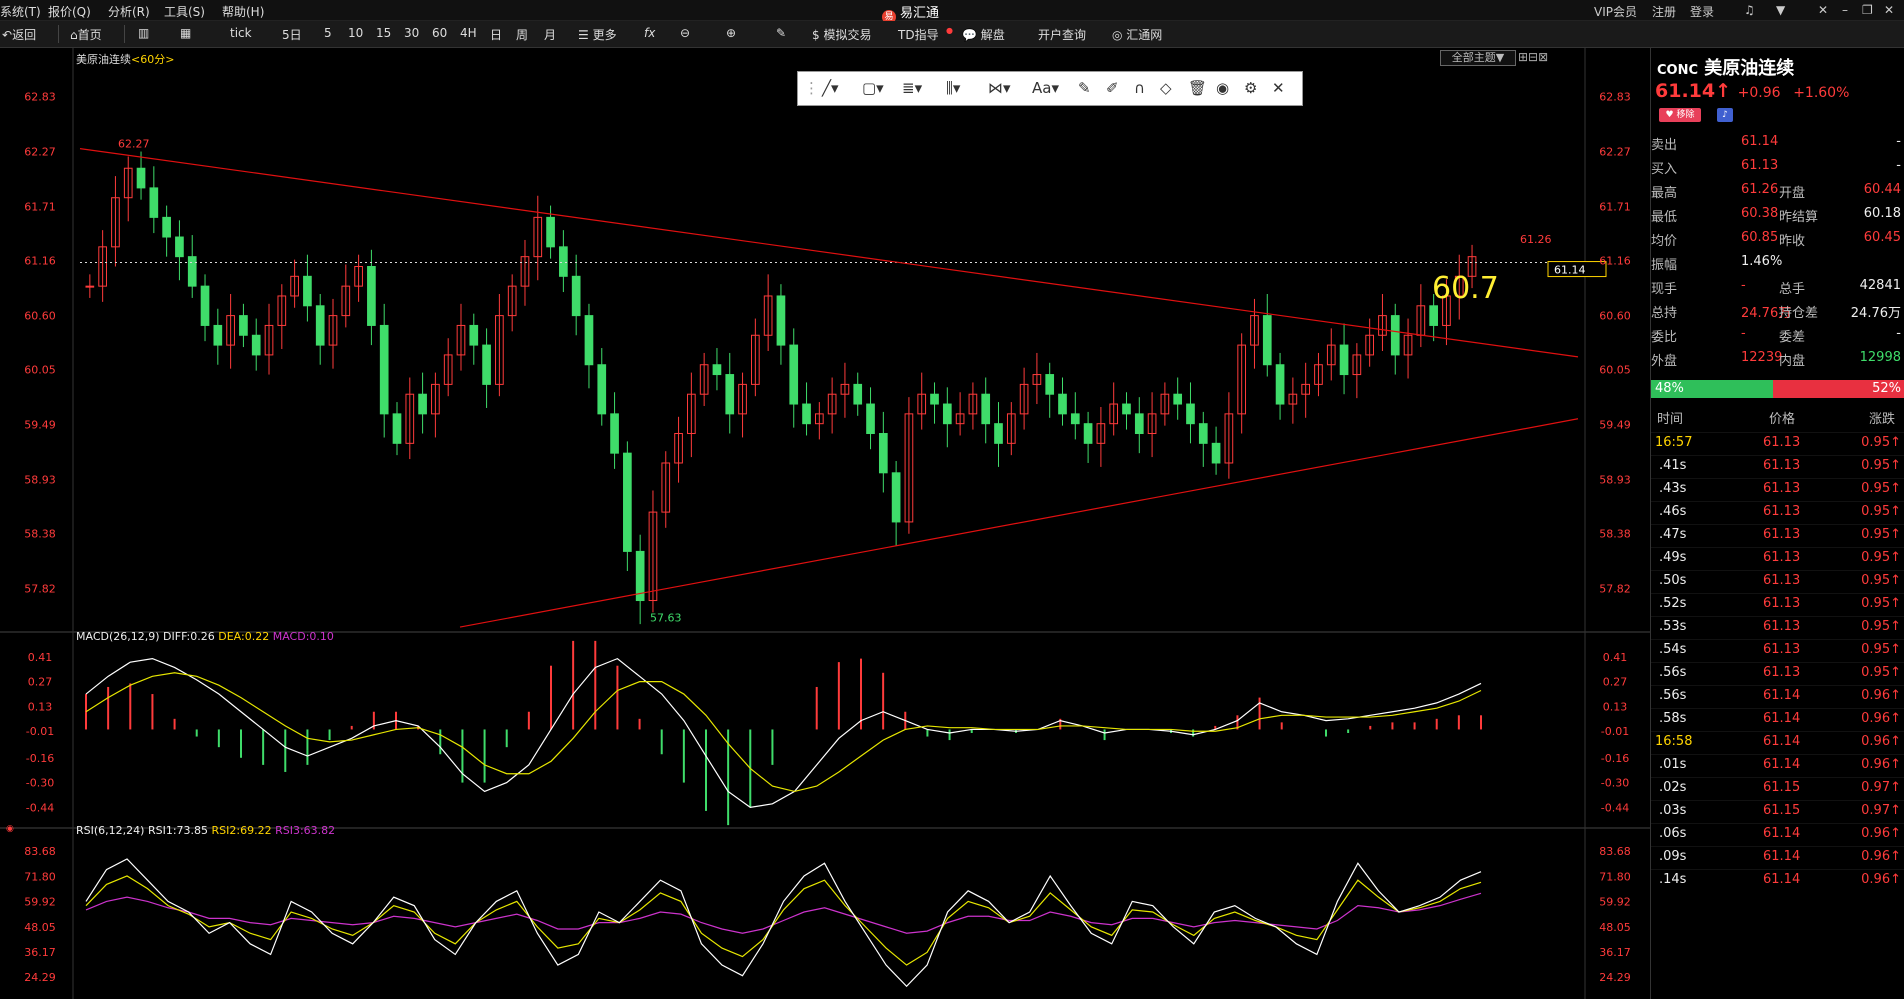 The width and height of the screenshot is (1904, 999). What do you see at coordinates (983, 34) in the screenshot?
I see `analysis-button: 💬 解盘` at bounding box center [983, 34].